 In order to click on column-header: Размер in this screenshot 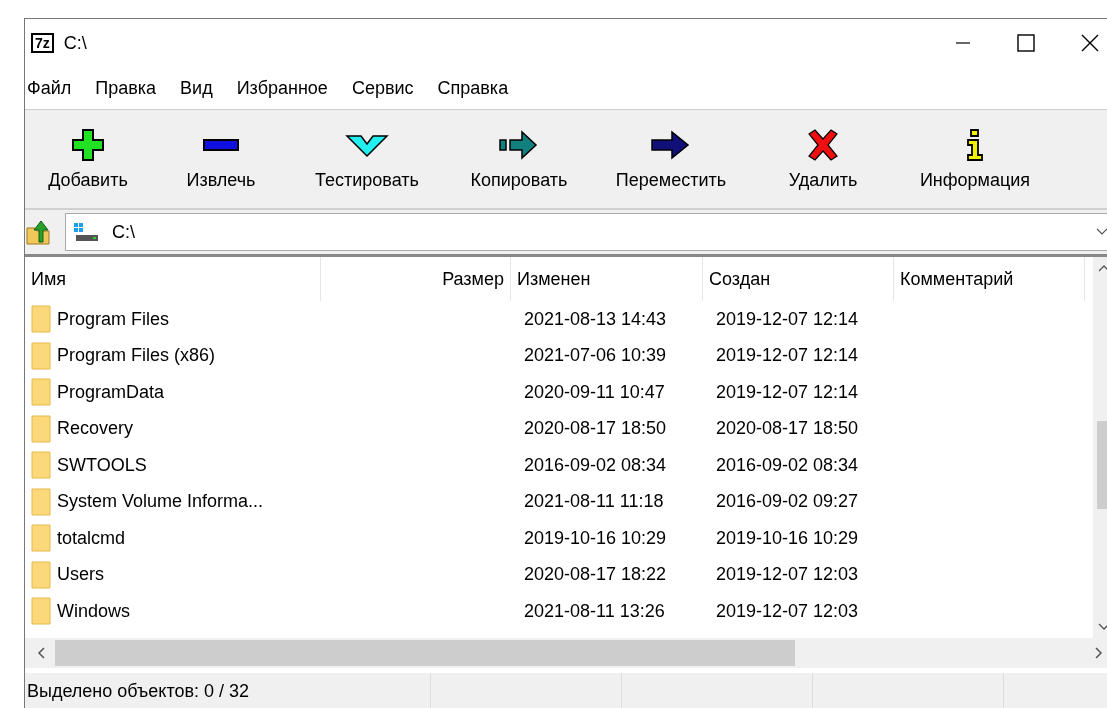, I will do `click(416, 279)`.